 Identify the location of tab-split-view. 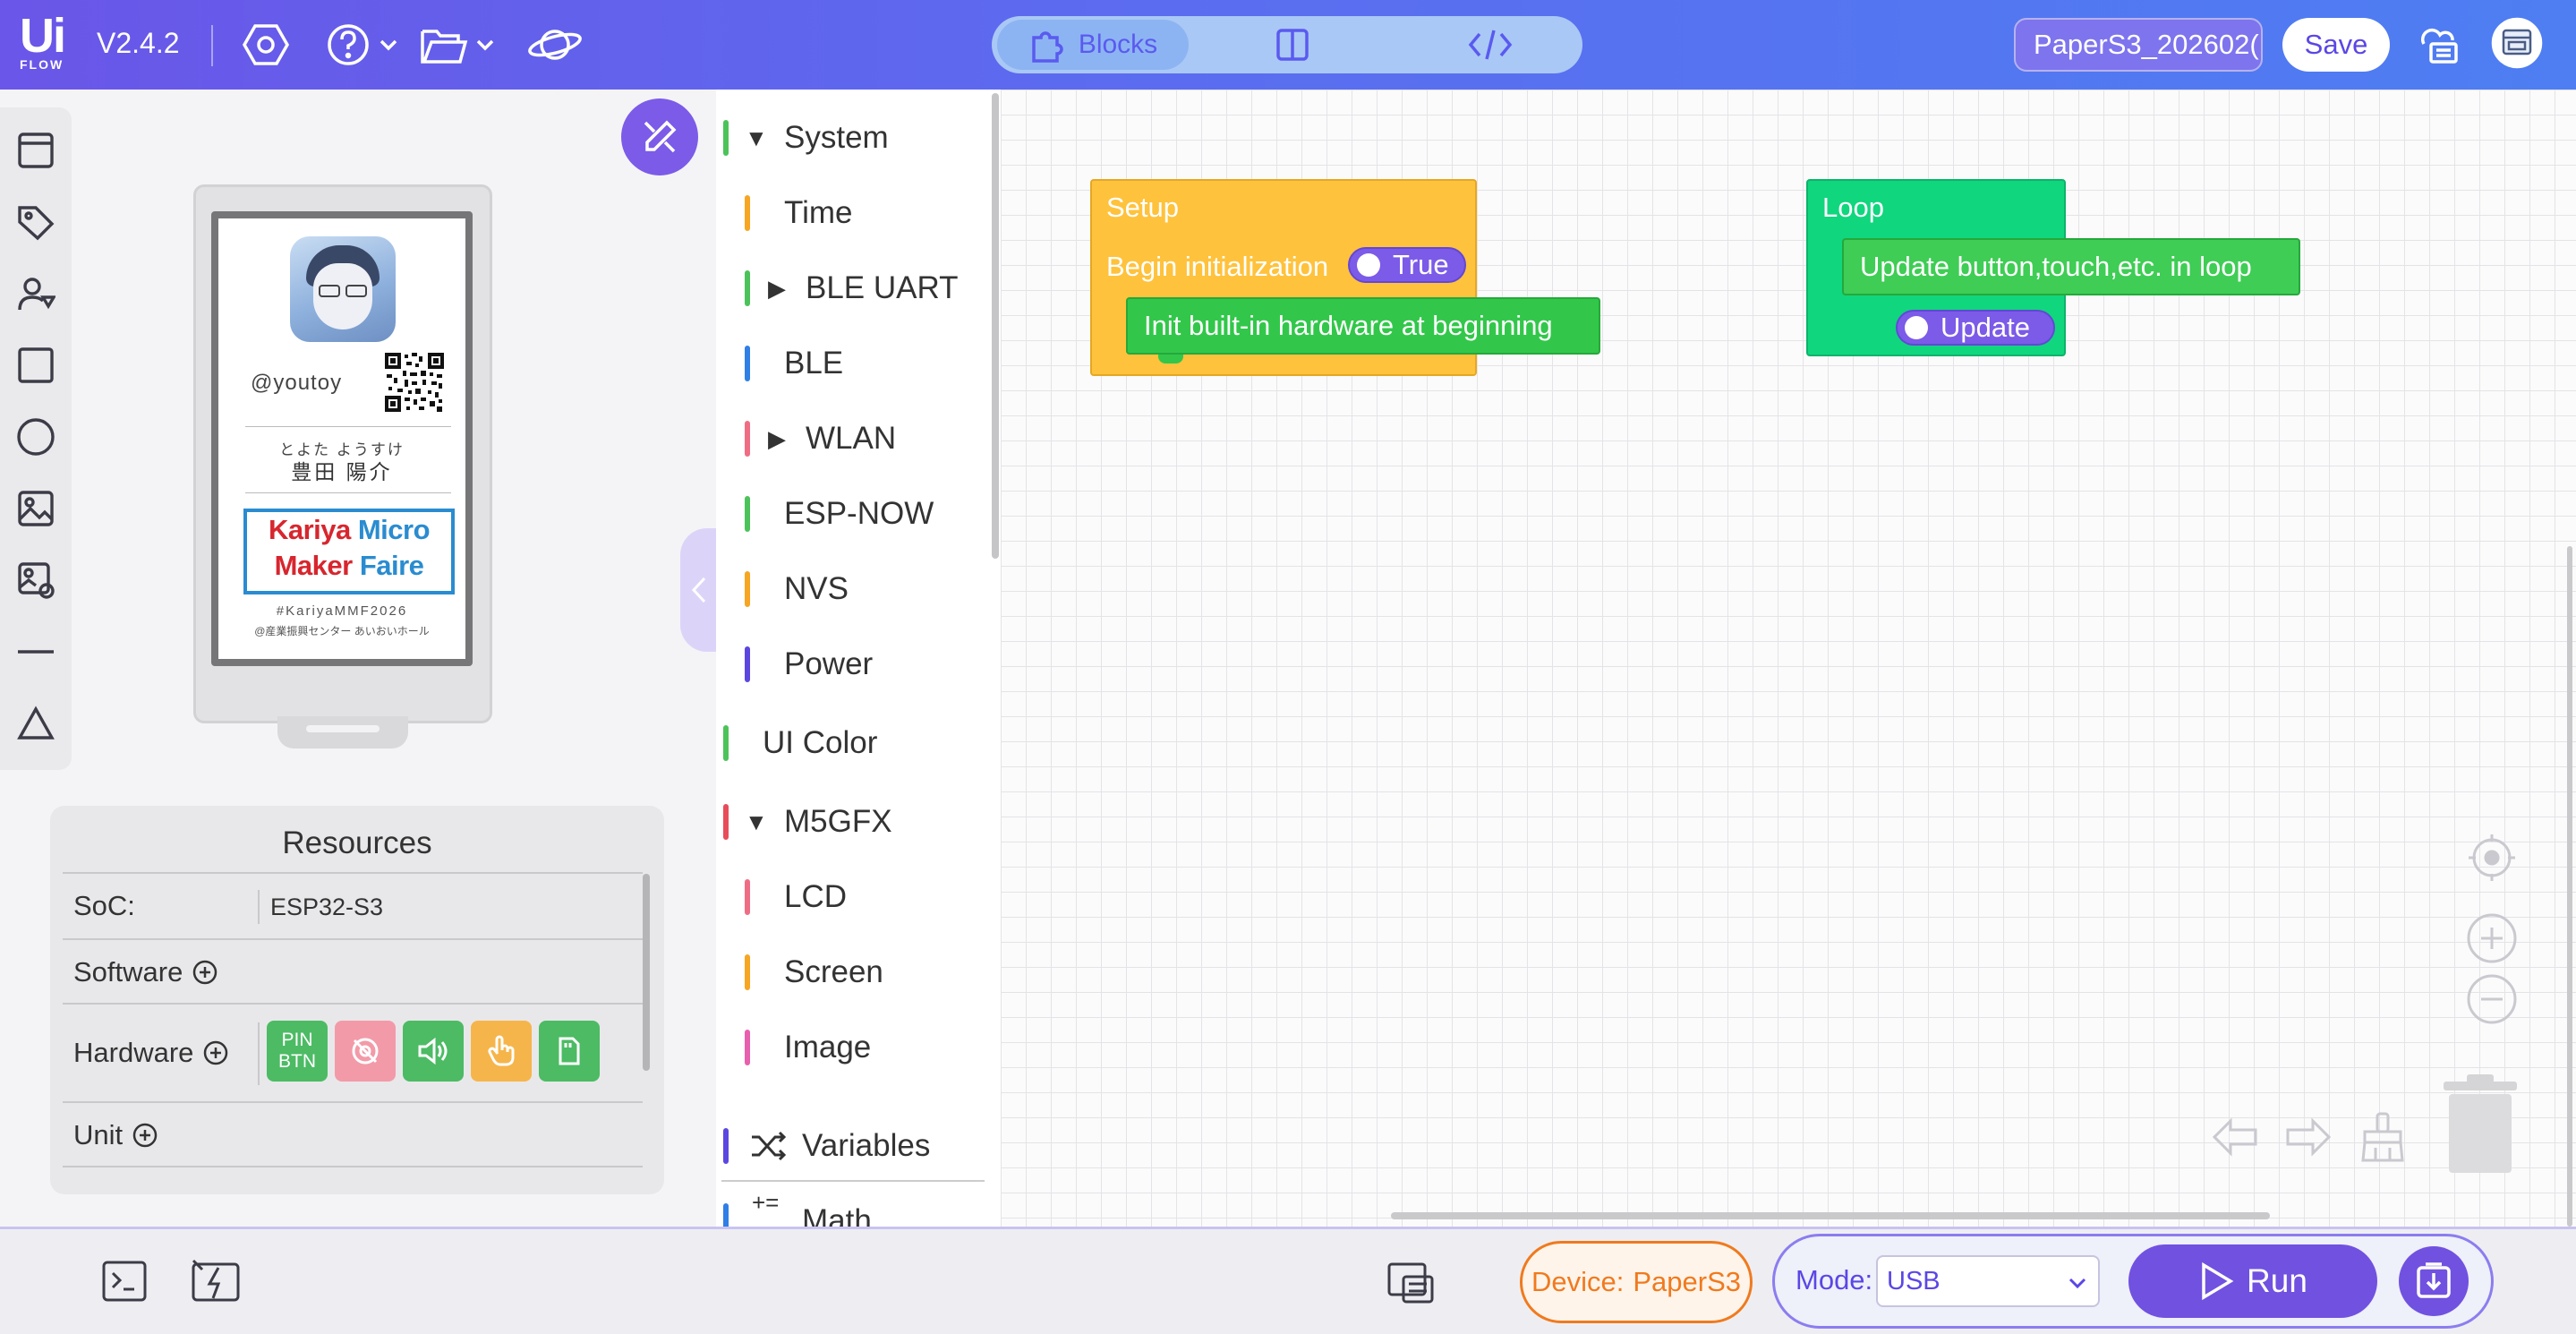
(1292, 45).